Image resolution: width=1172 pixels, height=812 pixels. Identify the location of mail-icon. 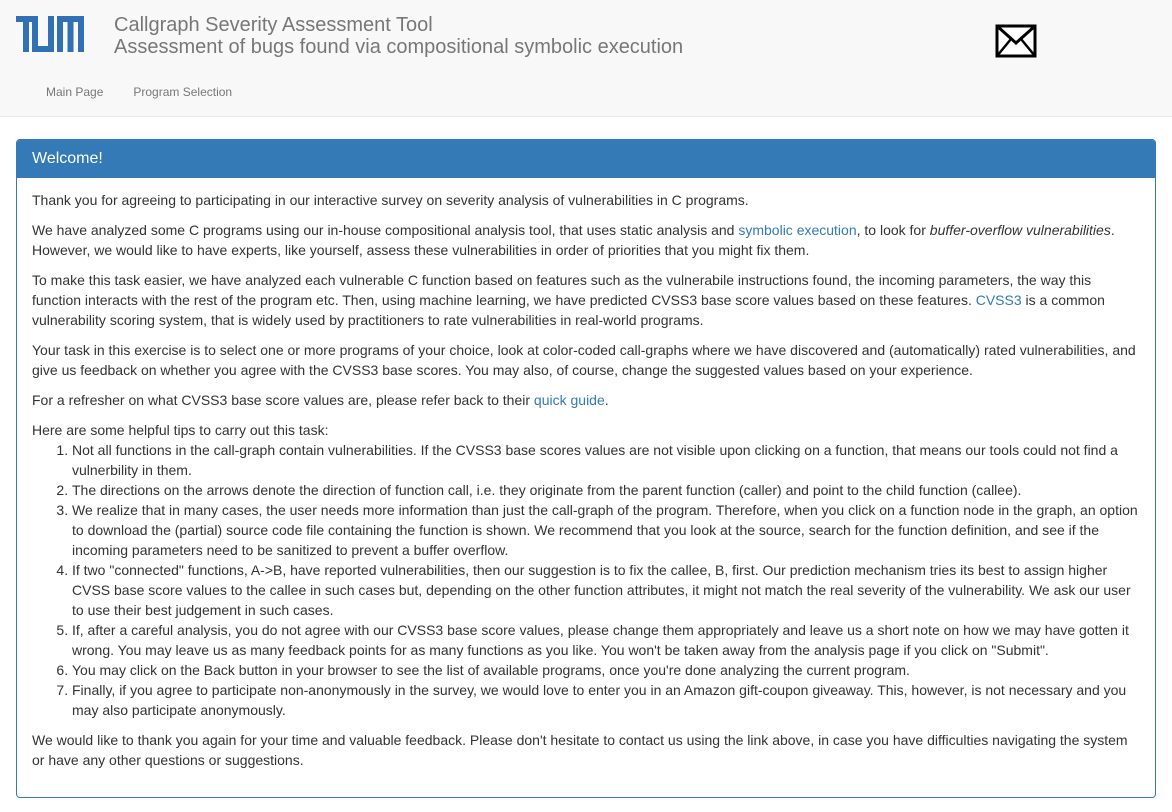
(1016, 41).